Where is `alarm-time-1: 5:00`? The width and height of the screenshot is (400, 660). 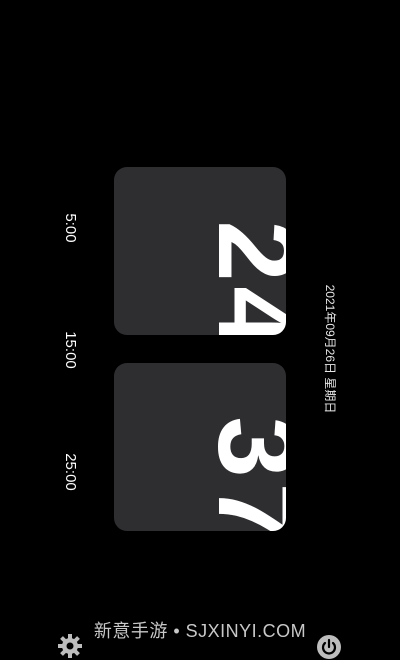 alarm-time-1: 5:00 is located at coordinates (70, 228).